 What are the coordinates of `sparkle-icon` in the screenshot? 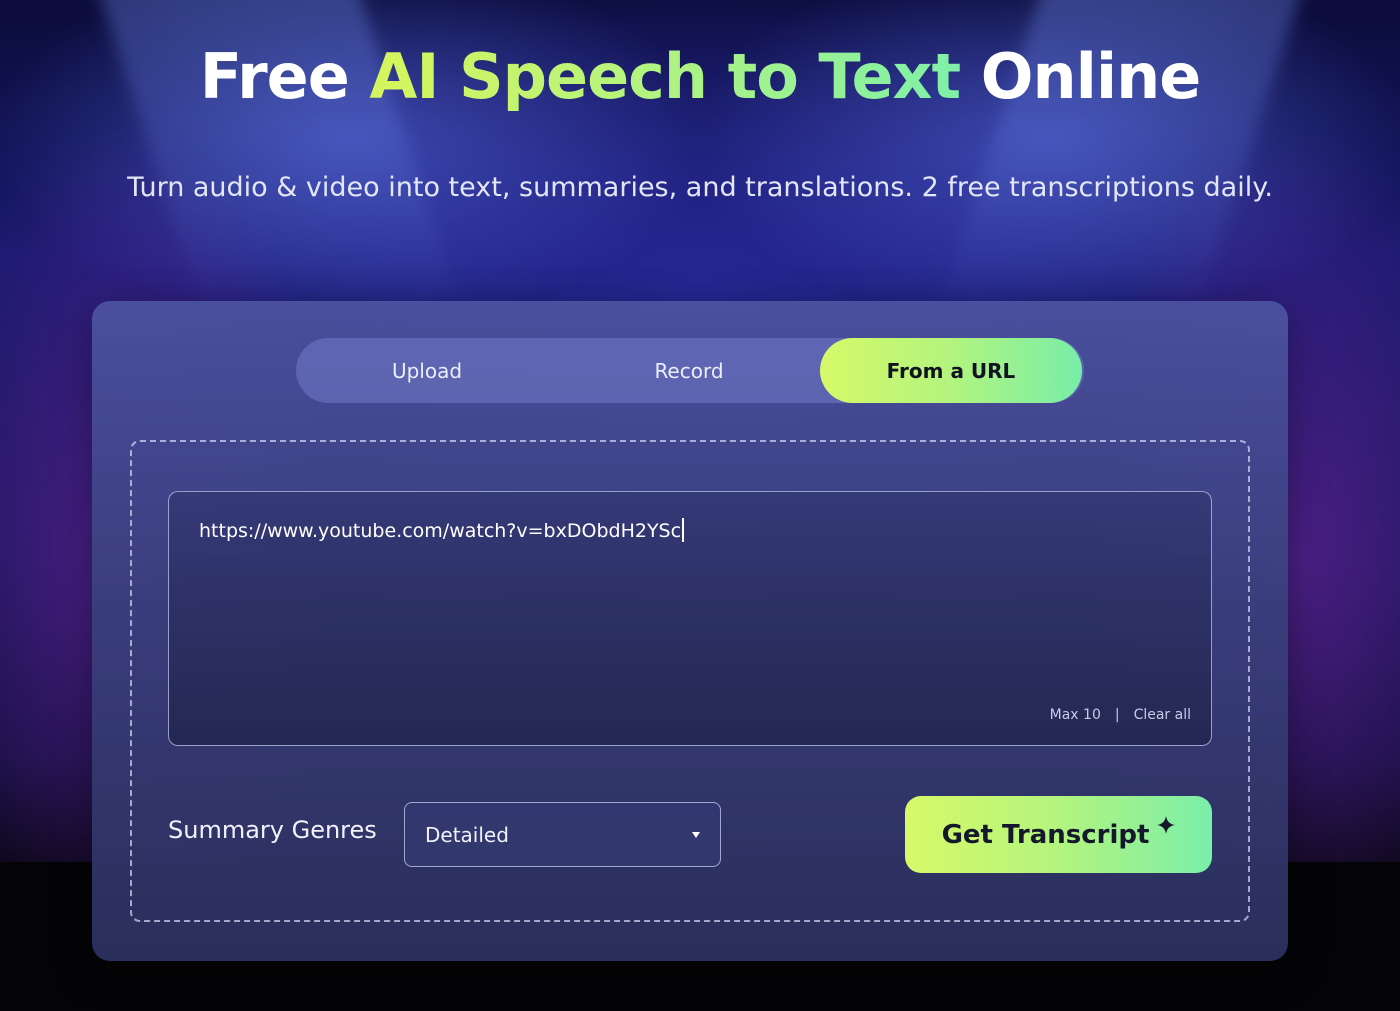 It's located at (1166, 826).